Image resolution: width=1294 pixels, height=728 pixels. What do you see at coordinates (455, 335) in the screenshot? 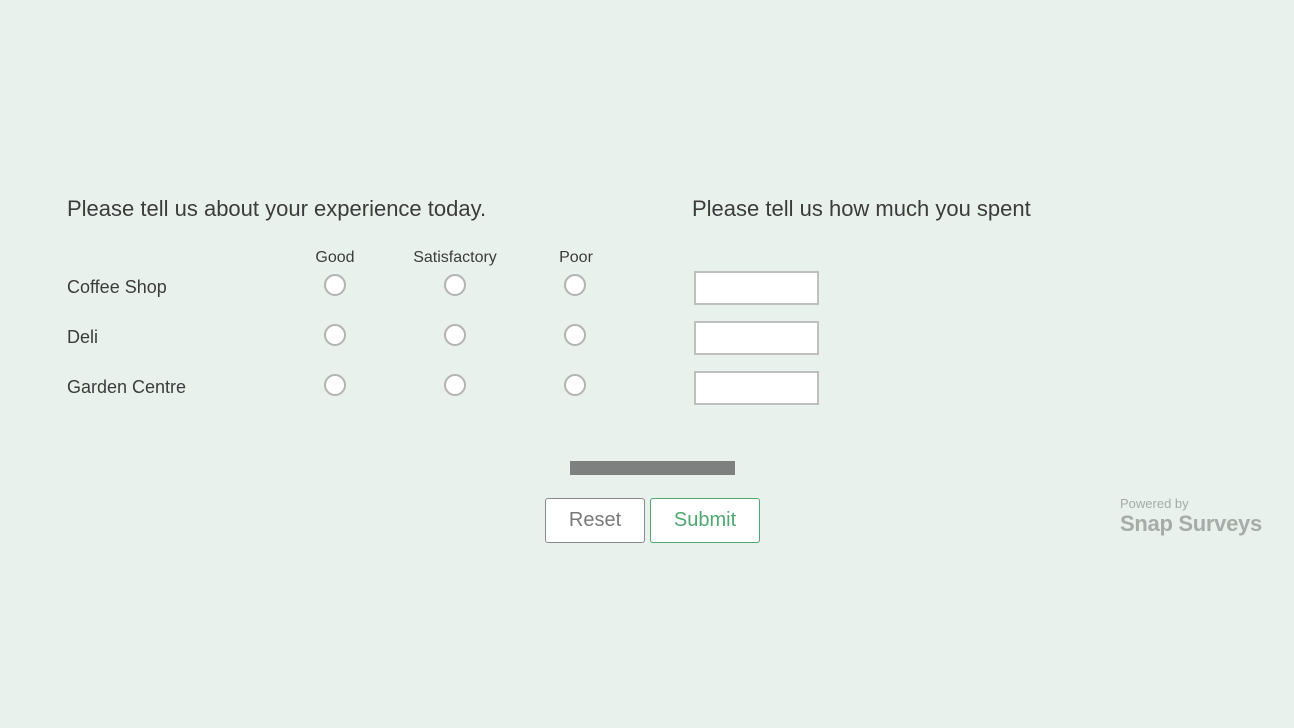
I see `radio-deli-satisfactory` at bounding box center [455, 335].